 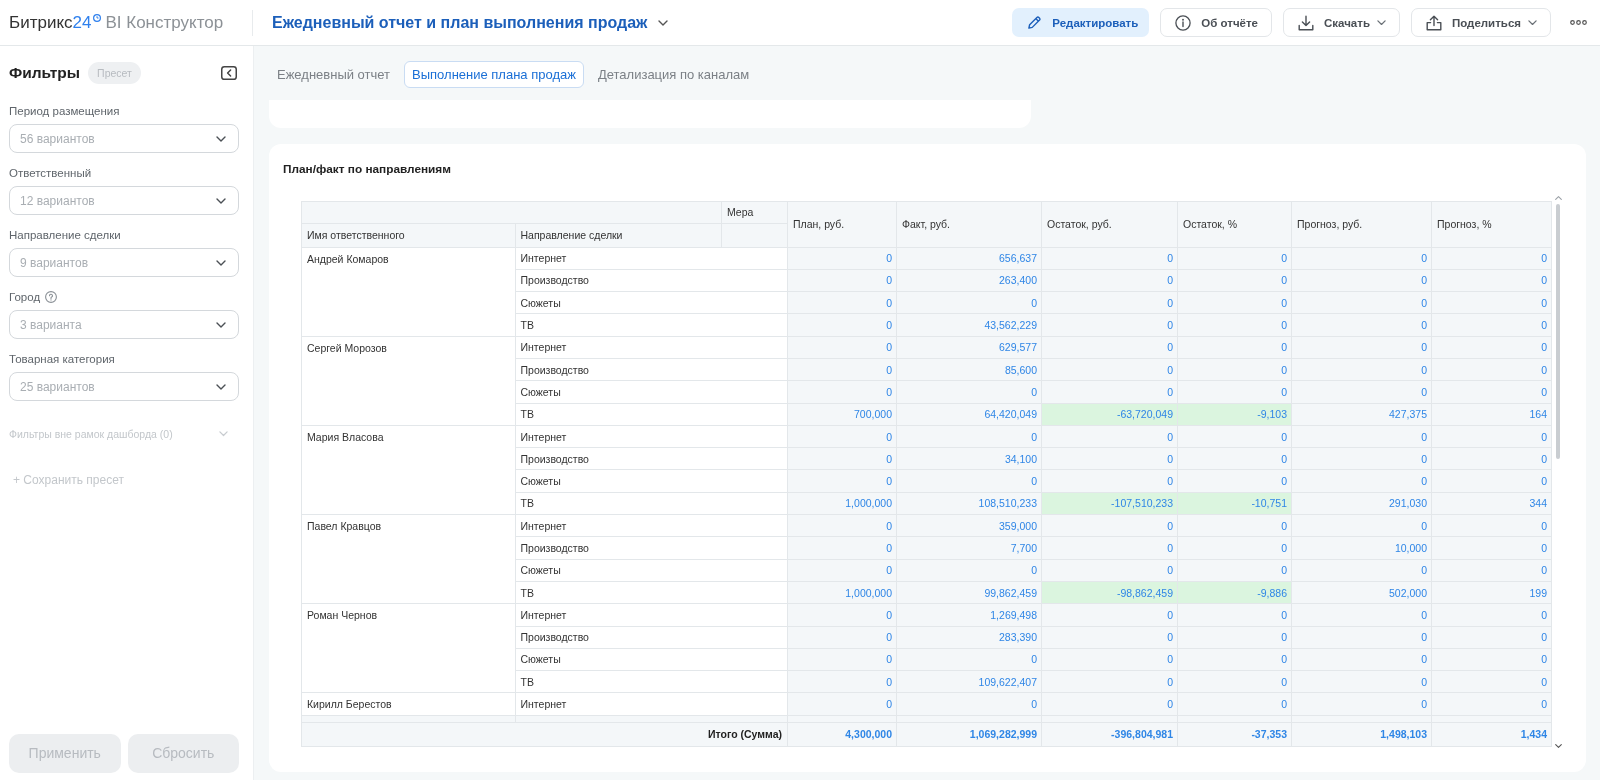 I want to click on table-cell: 199, so click(x=1491, y=592).